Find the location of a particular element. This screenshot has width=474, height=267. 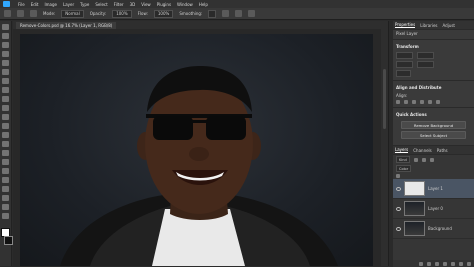

zoom-tool-icon is located at coordinates (5, 207).